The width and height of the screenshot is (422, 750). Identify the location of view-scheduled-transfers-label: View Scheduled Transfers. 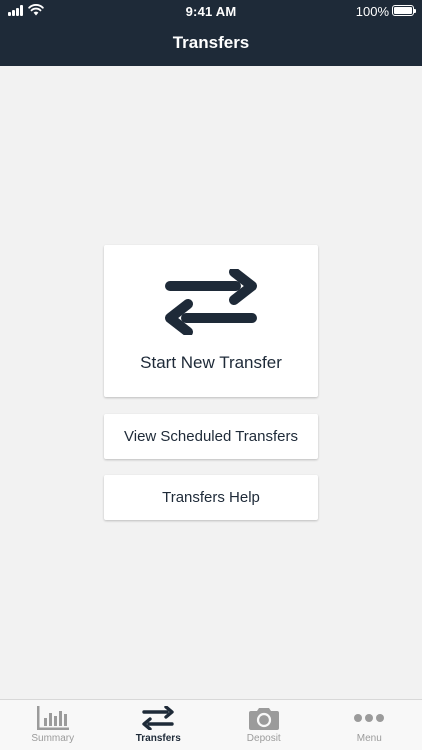
(211, 436).